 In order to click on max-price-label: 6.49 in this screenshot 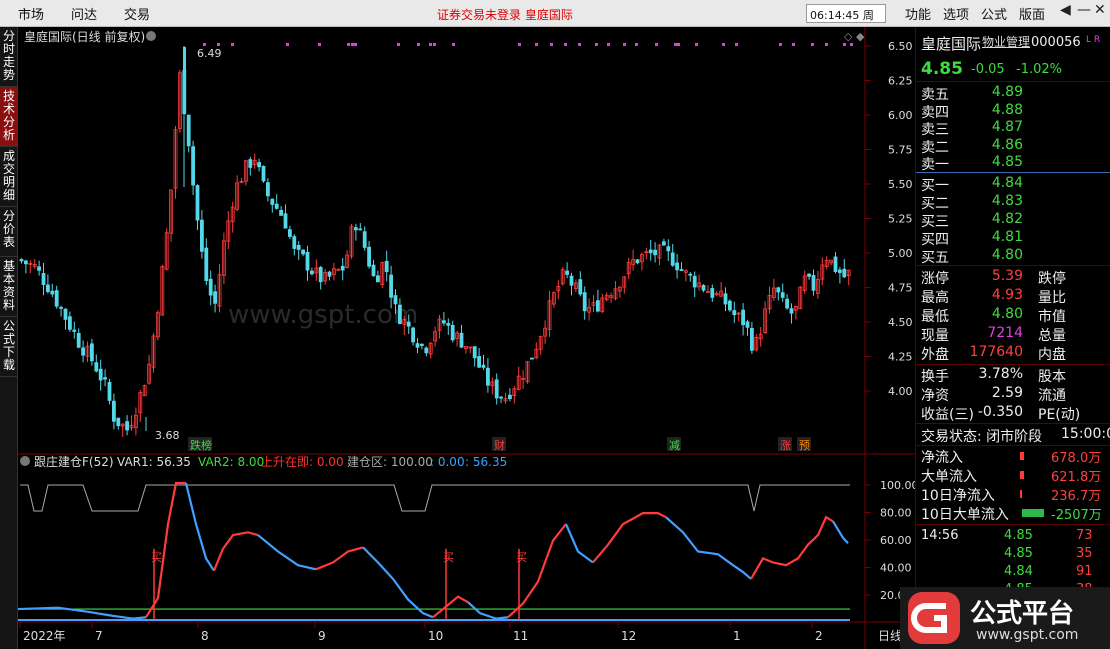, I will do `click(209, 53)`.